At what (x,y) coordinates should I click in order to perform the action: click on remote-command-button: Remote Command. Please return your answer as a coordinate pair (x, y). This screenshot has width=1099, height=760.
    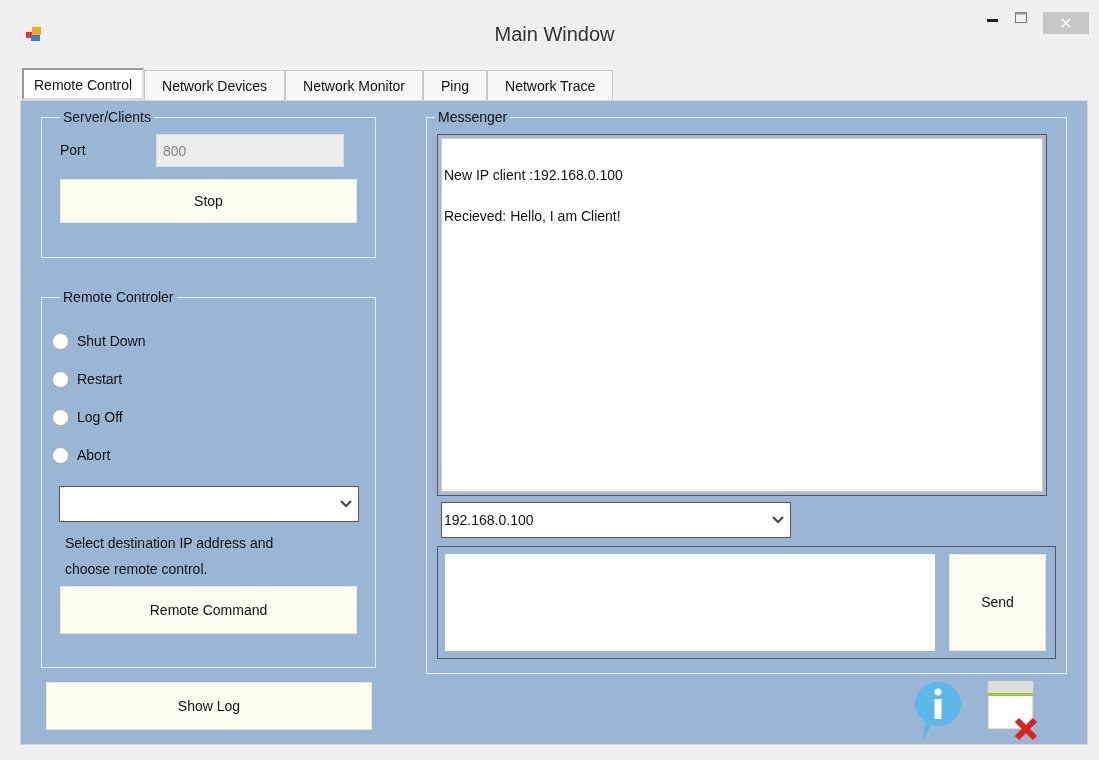
    Looking at the image, I should click on (208, 610).